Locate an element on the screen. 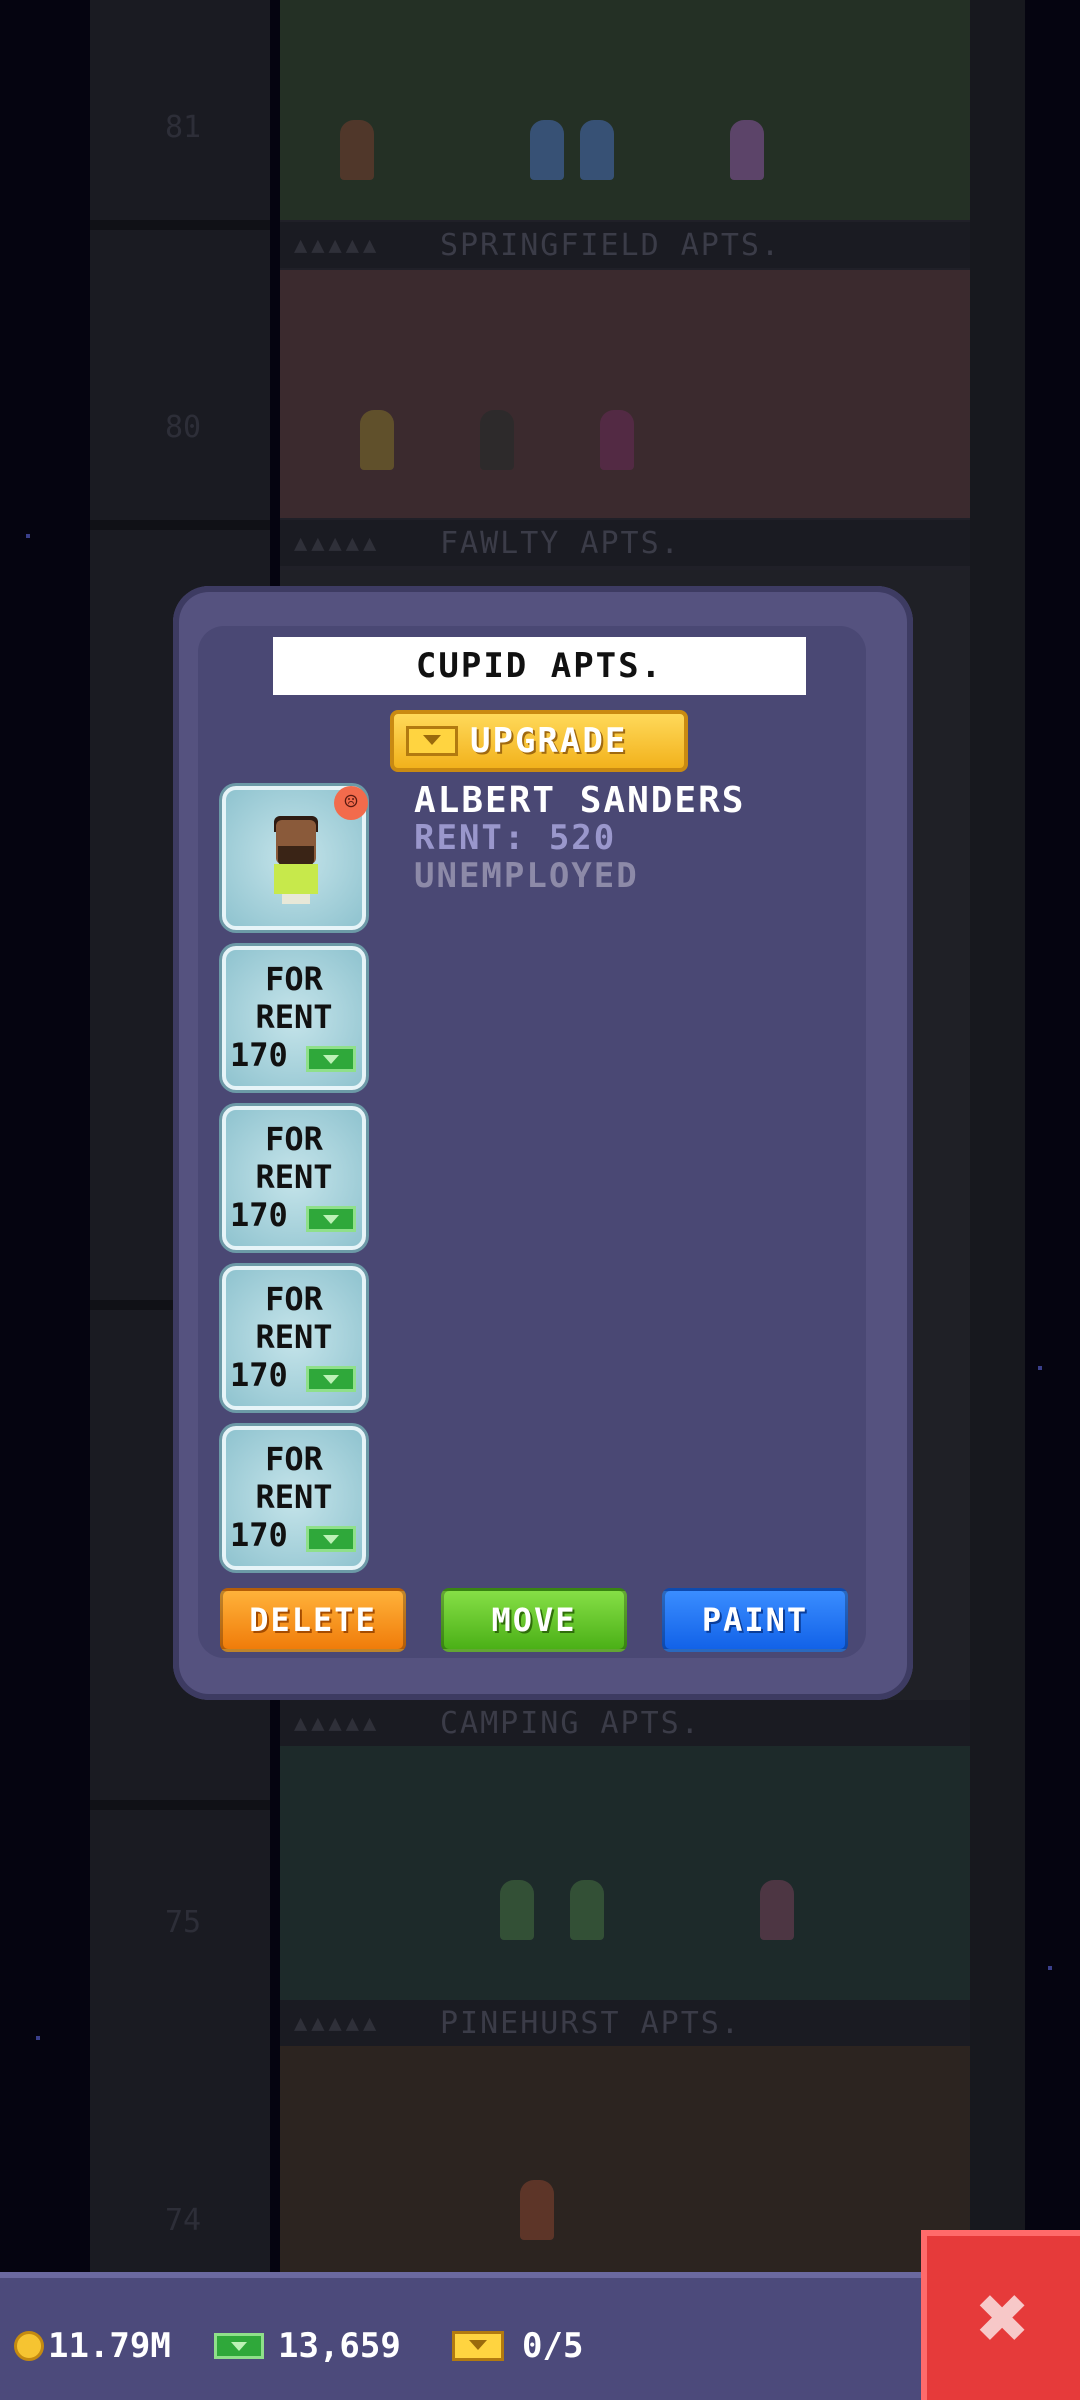  floor-label: ▲▲▲▲▲ PINEHURST APTS. is located at coordinates (625, 2023).